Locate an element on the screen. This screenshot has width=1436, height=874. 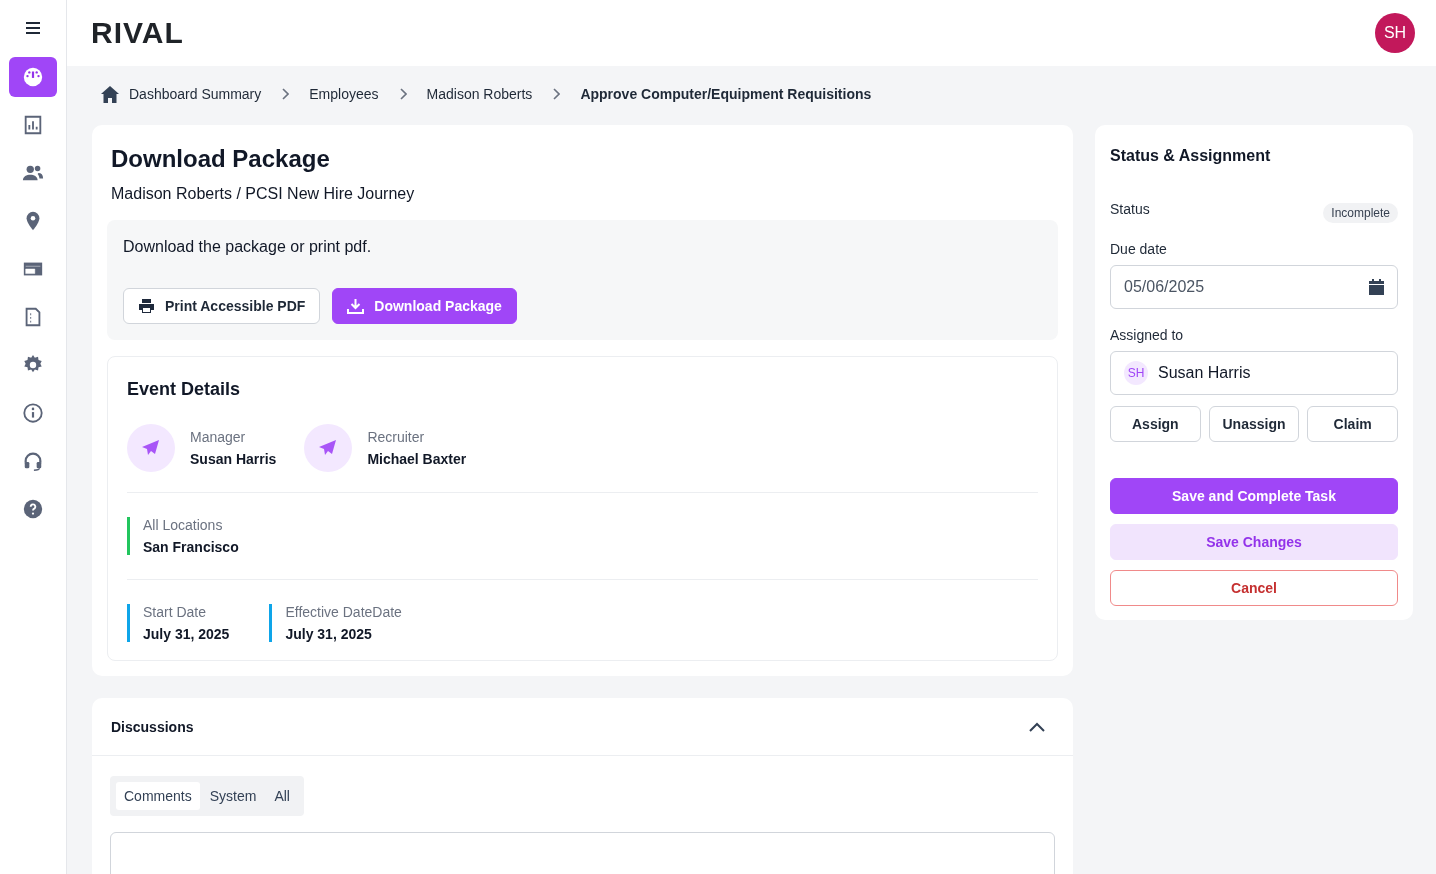
logo: RIVAL is located at coordinates (137, 33).